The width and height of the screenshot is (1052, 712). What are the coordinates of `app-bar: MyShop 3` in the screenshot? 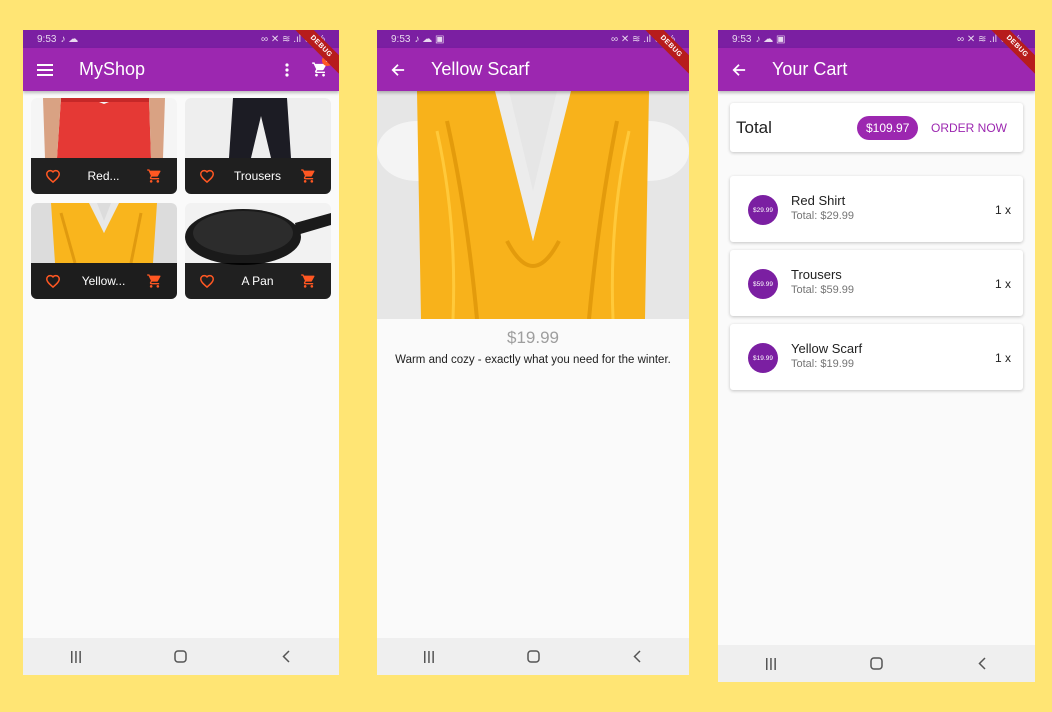 It's located at (181, 69).